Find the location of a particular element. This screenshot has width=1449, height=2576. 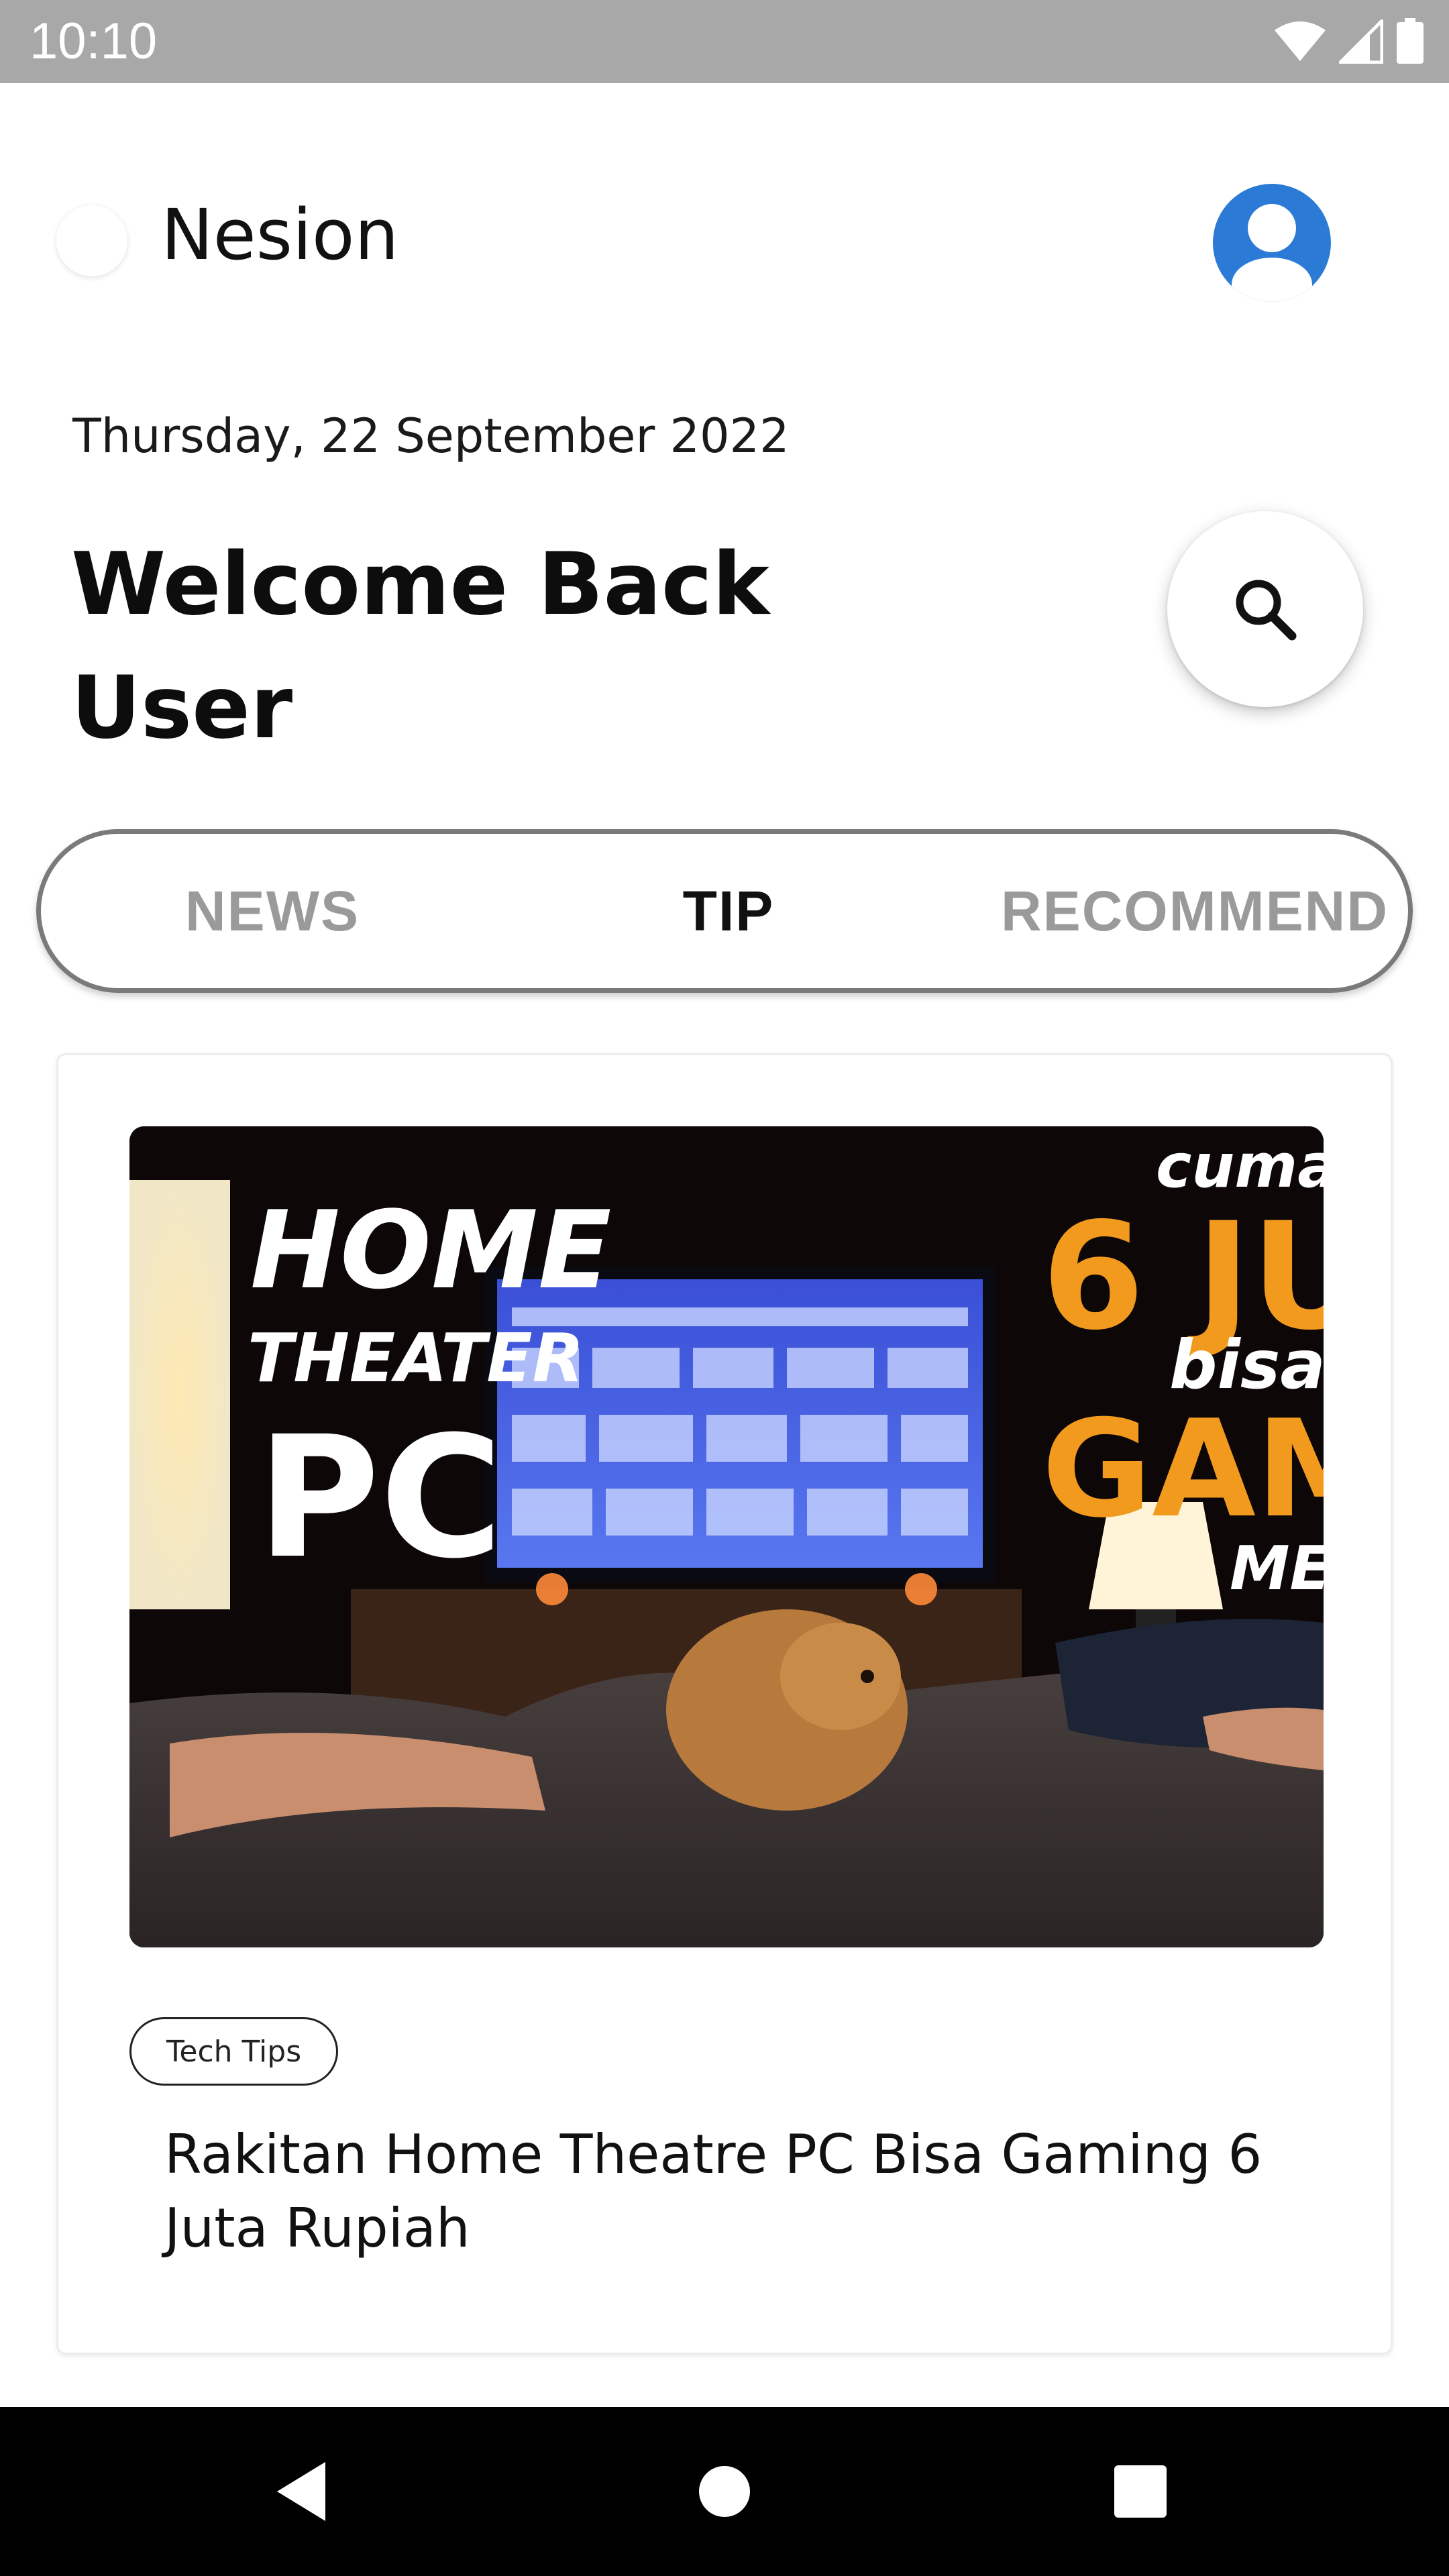

nav-recents-button is located at coordinates (1140, 2491).